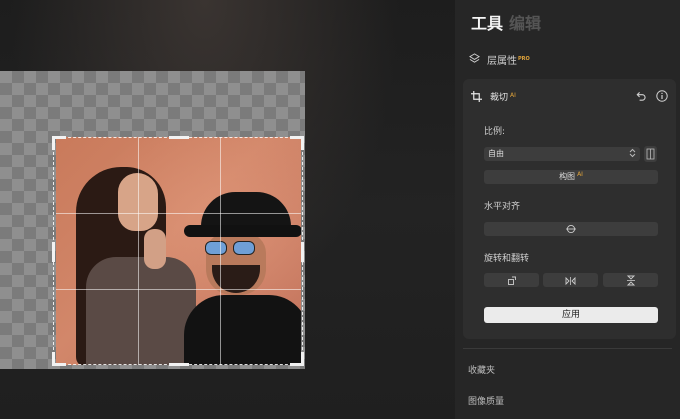  I want to click on tab-edit: 编辑, so click(525, 22).